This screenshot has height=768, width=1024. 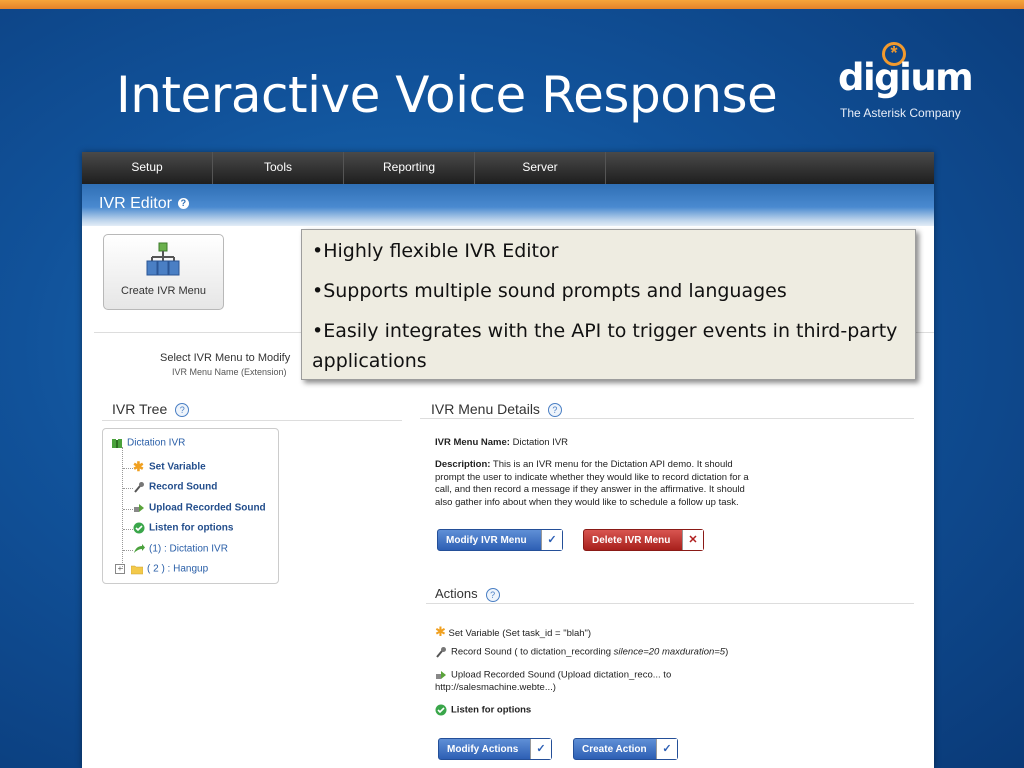 I want to click on tree-item-listen: Listen for options, so click(x=183, y=528).